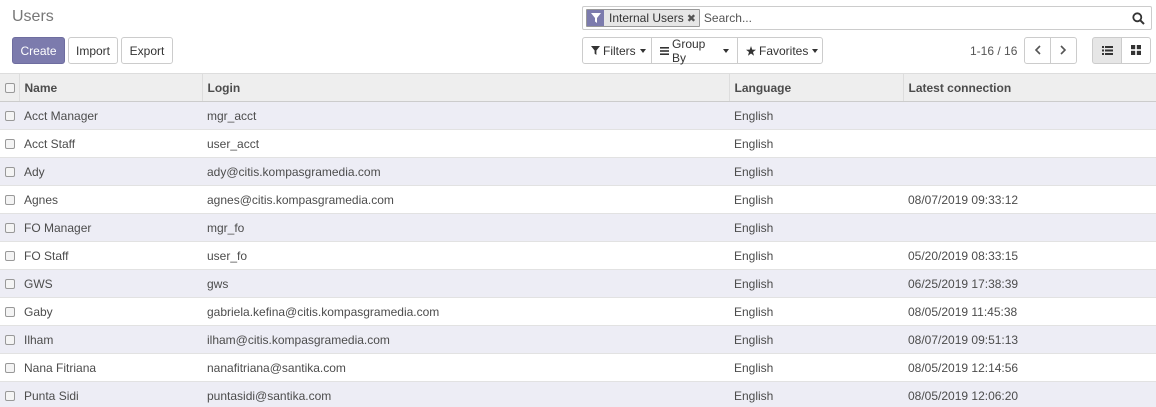 The image size is (1156, 407). I want to click on group-by-label: Group By, so click(689, 50).